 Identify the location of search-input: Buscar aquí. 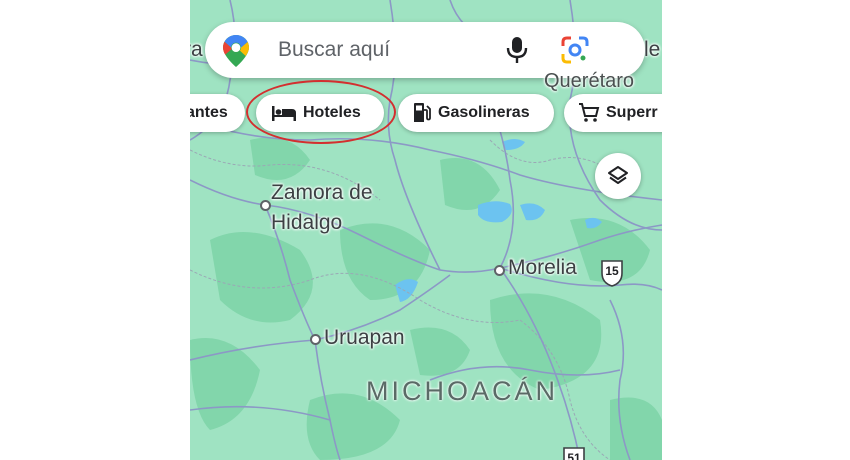
(334, 50).